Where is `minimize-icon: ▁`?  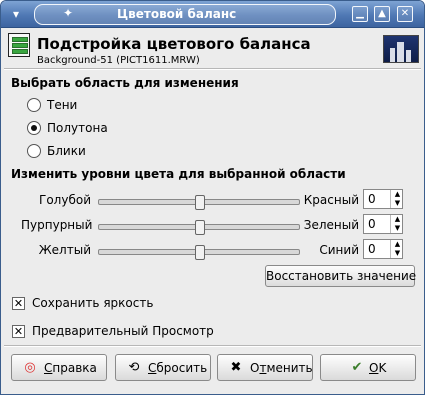 minimize-icon: ▁ is located at coordinates (360, 14).